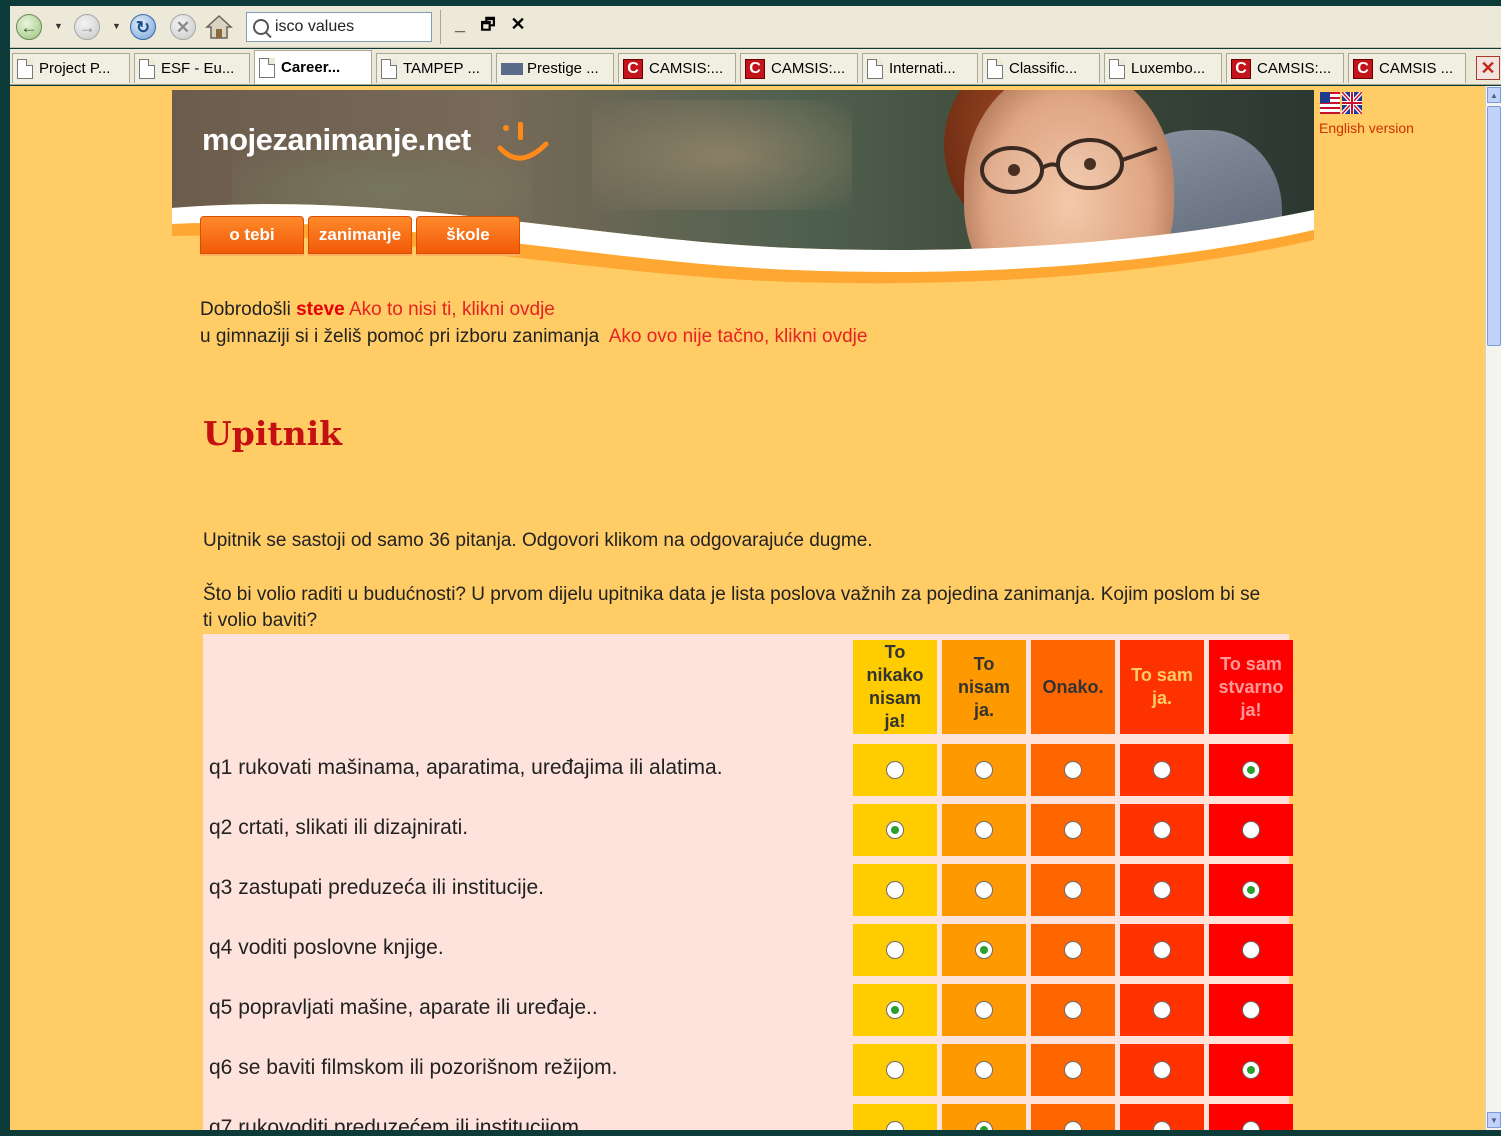 The image size is (1501, 1136). I want to click on close-tab-button: ✕, so click(1488, 68).